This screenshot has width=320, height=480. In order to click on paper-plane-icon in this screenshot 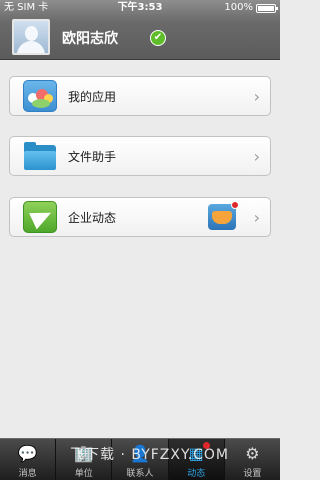, I will do `click(40, 217)`.